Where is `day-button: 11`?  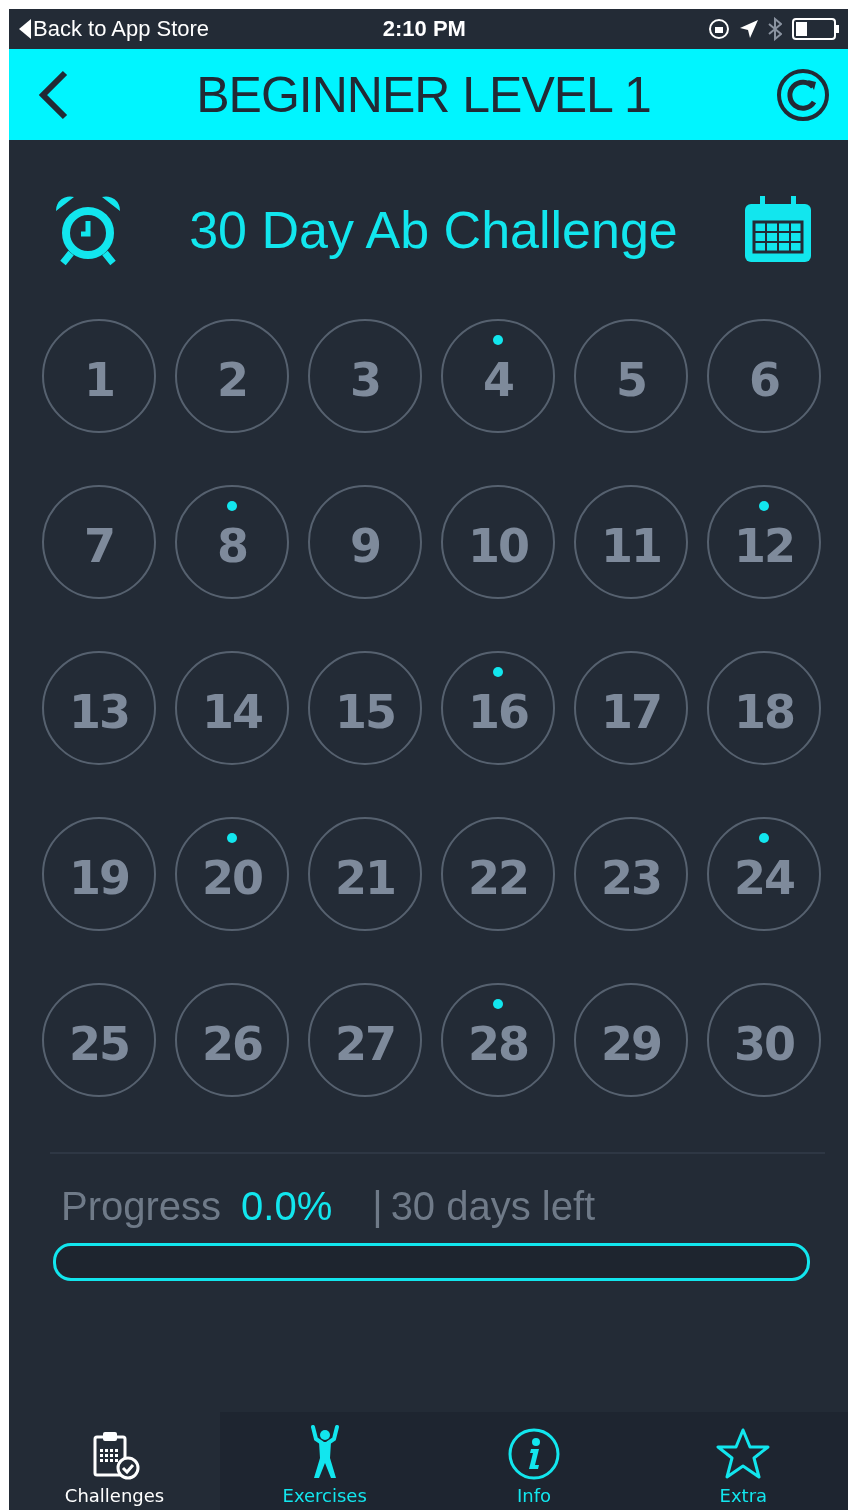
day-button: 11 is located at coordinates (631, 542).